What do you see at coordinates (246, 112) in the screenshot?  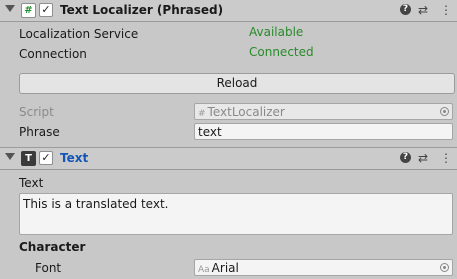 I see `script-value: TextLocalizer` at bounding box center [246, 112].